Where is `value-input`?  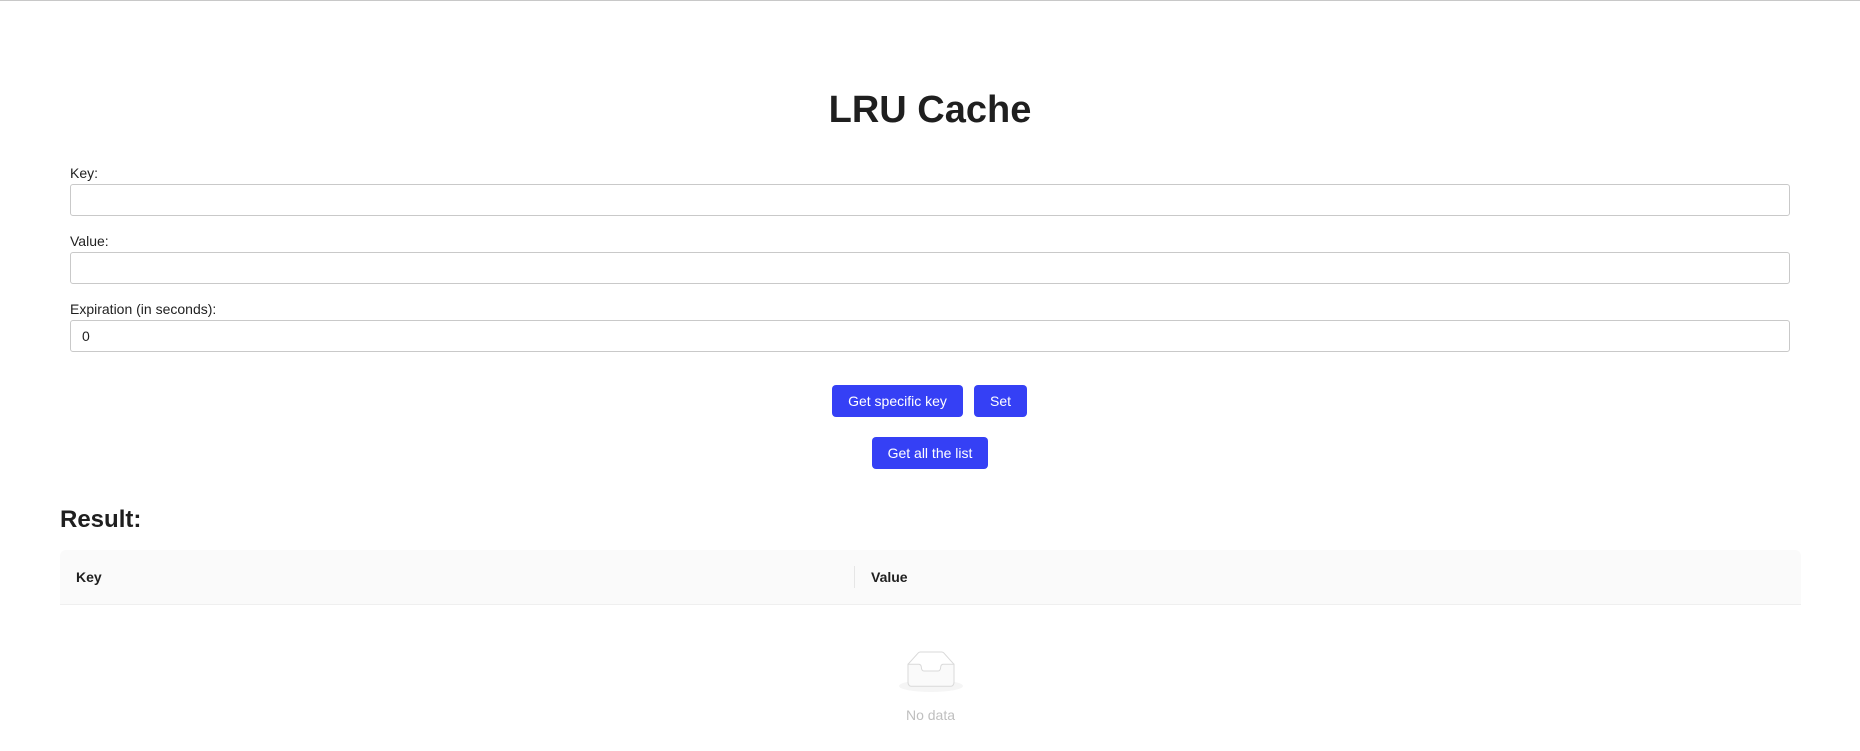 value-input is located at coordinates (930, 268).